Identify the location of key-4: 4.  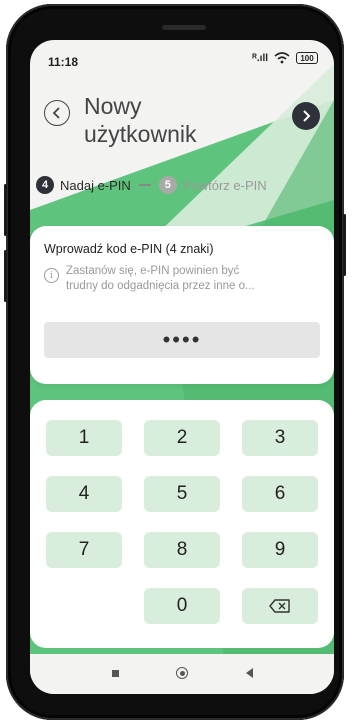
(84, 494).